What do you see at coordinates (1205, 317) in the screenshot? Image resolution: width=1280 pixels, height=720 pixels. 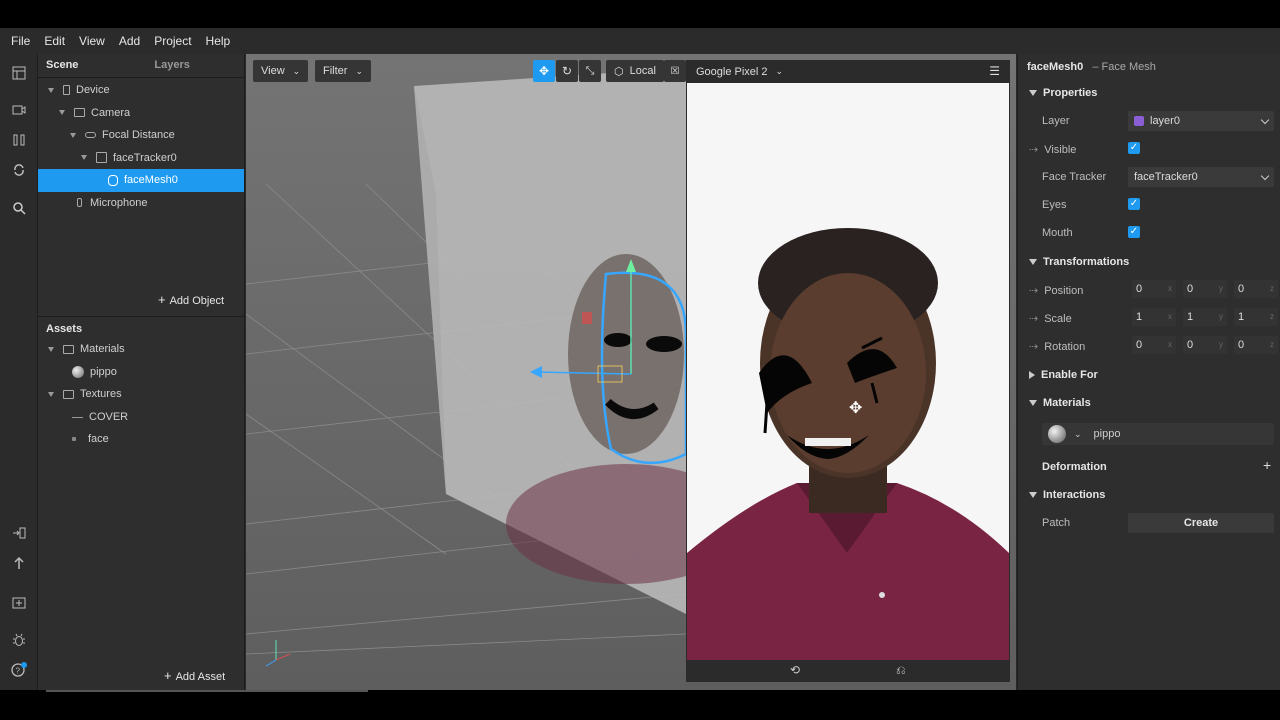 I see `scale-y-field: 1y` at bounding box center [1205, 317].